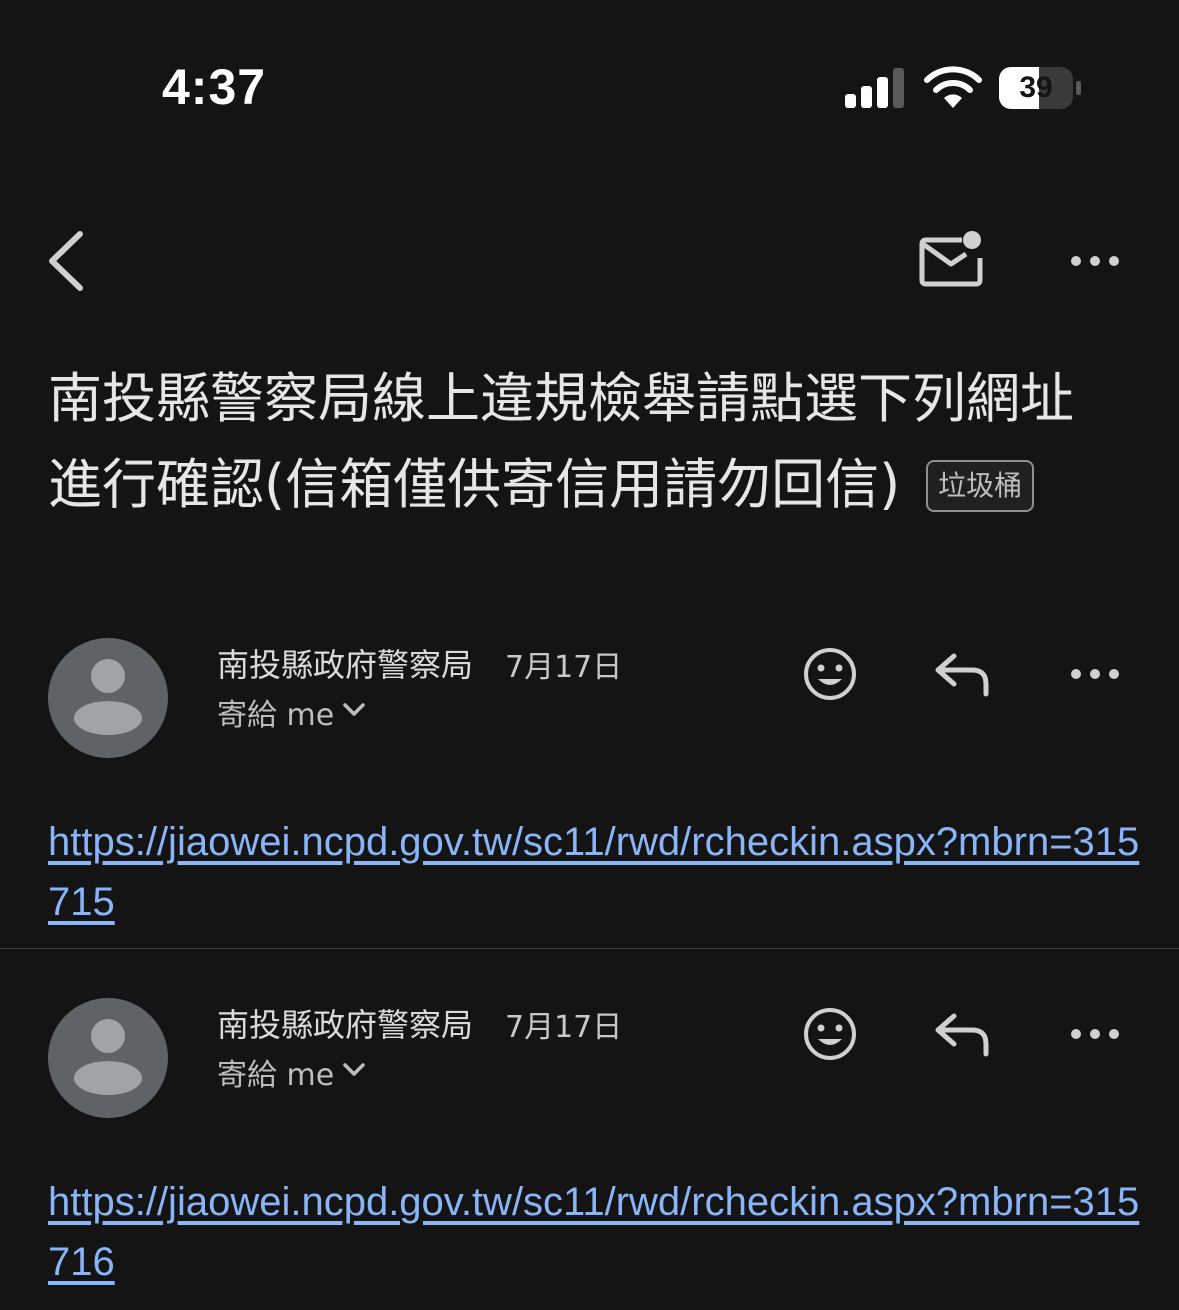 Image resolution: width=1179 pixels, height=1310 pixels. I want to click on wifi-icon, so click(953, 87).